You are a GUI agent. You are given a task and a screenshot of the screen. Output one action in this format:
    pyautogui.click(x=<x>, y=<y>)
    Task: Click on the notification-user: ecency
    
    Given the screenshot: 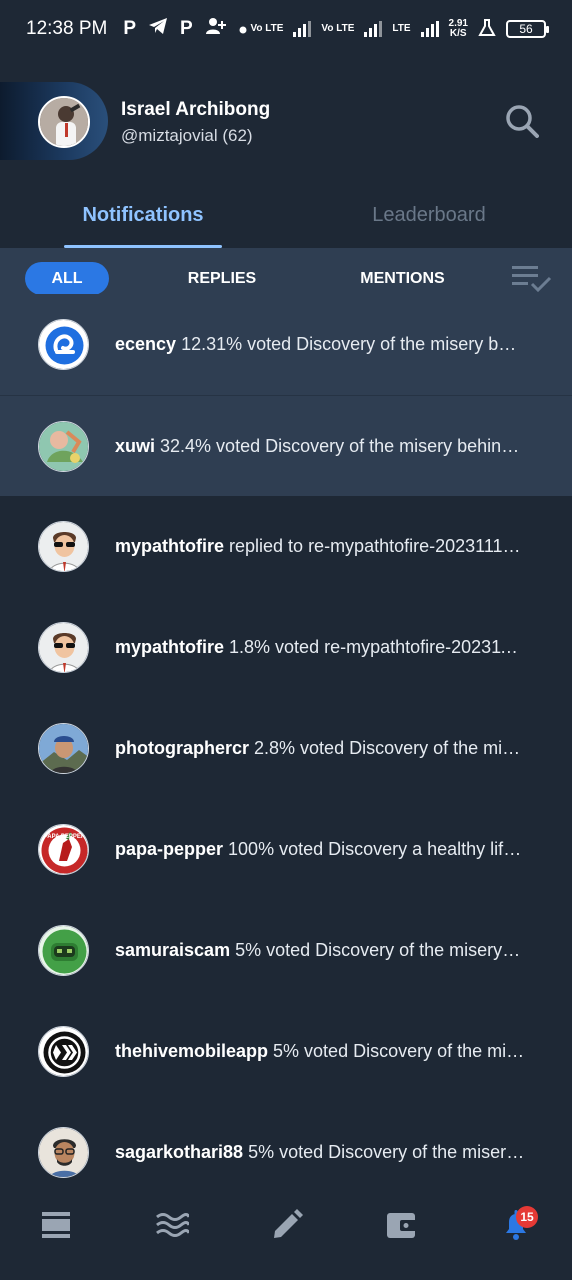 What is the action you would take?
    pyautogui.click(x=146, y=344)
    